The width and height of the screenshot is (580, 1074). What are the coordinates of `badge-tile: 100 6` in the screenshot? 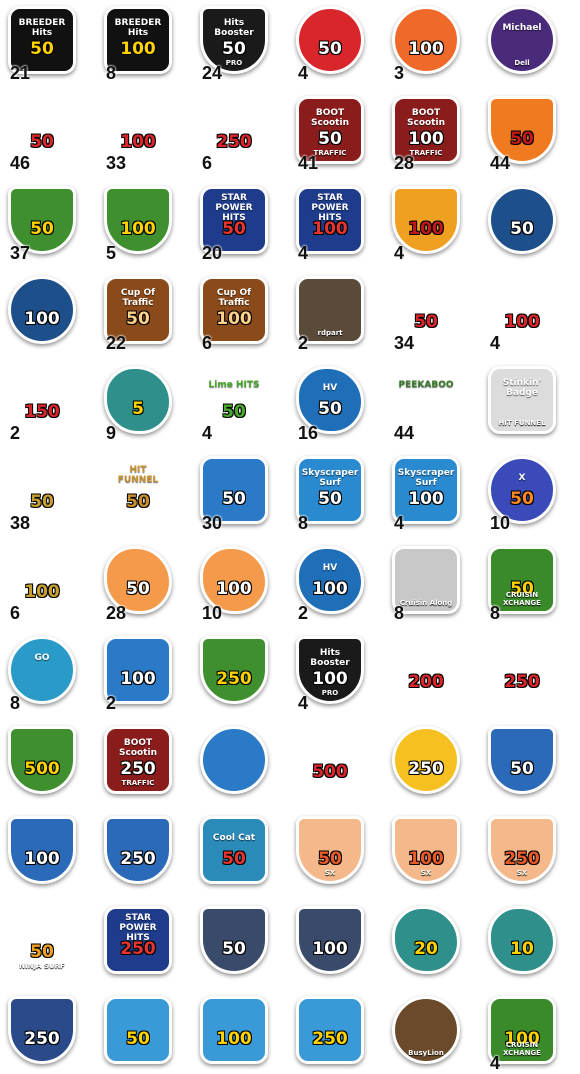 It's located at (42, 583).